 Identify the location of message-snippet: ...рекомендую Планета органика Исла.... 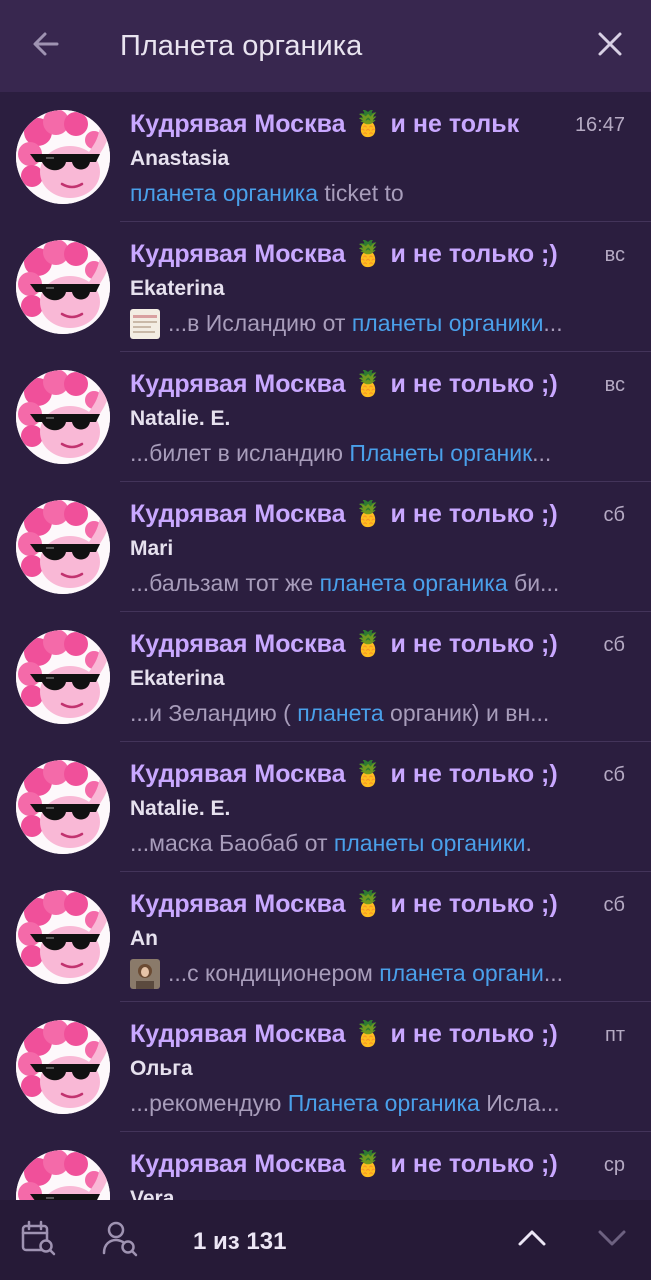
(367, 1103).